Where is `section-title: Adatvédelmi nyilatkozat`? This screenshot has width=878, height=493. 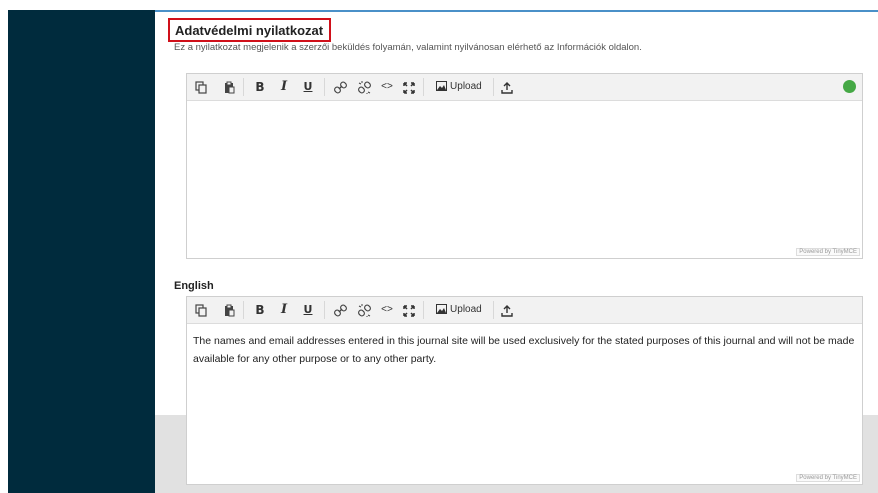 section-title: Adatvédelmi nyilatkozat is located at coordinates (250, 30).